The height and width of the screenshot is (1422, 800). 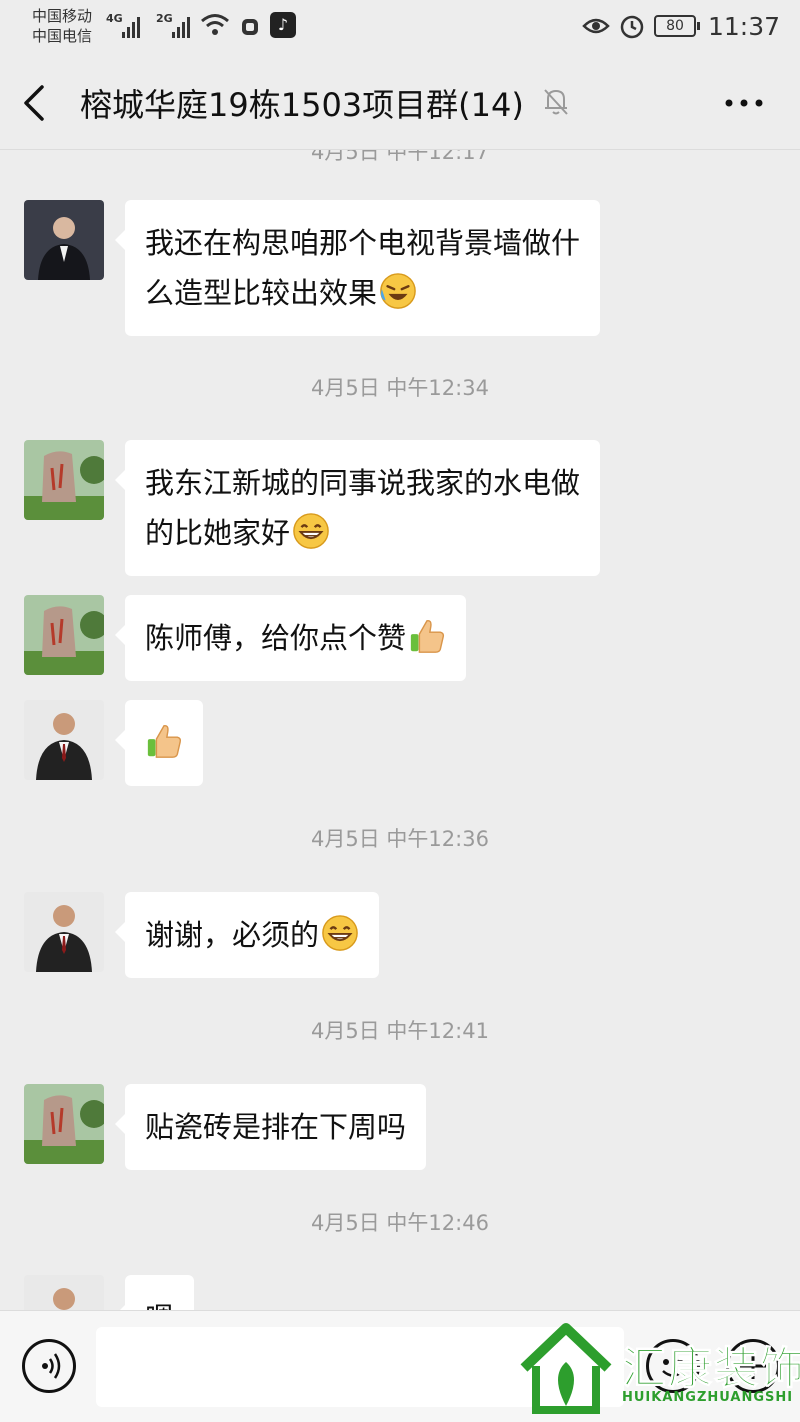 I want to click on brand-name-cn: 汇康装饰, so click(x=711, y=1369).